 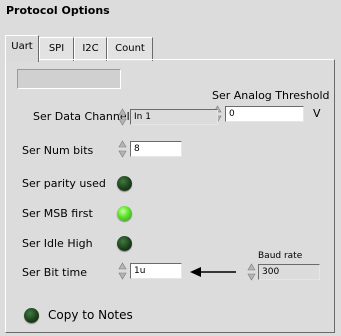 What do you see at coordinates (174, 117) in the screenshot?
I see `data-channel-ring: In 1` at bounding box center [174, 117].